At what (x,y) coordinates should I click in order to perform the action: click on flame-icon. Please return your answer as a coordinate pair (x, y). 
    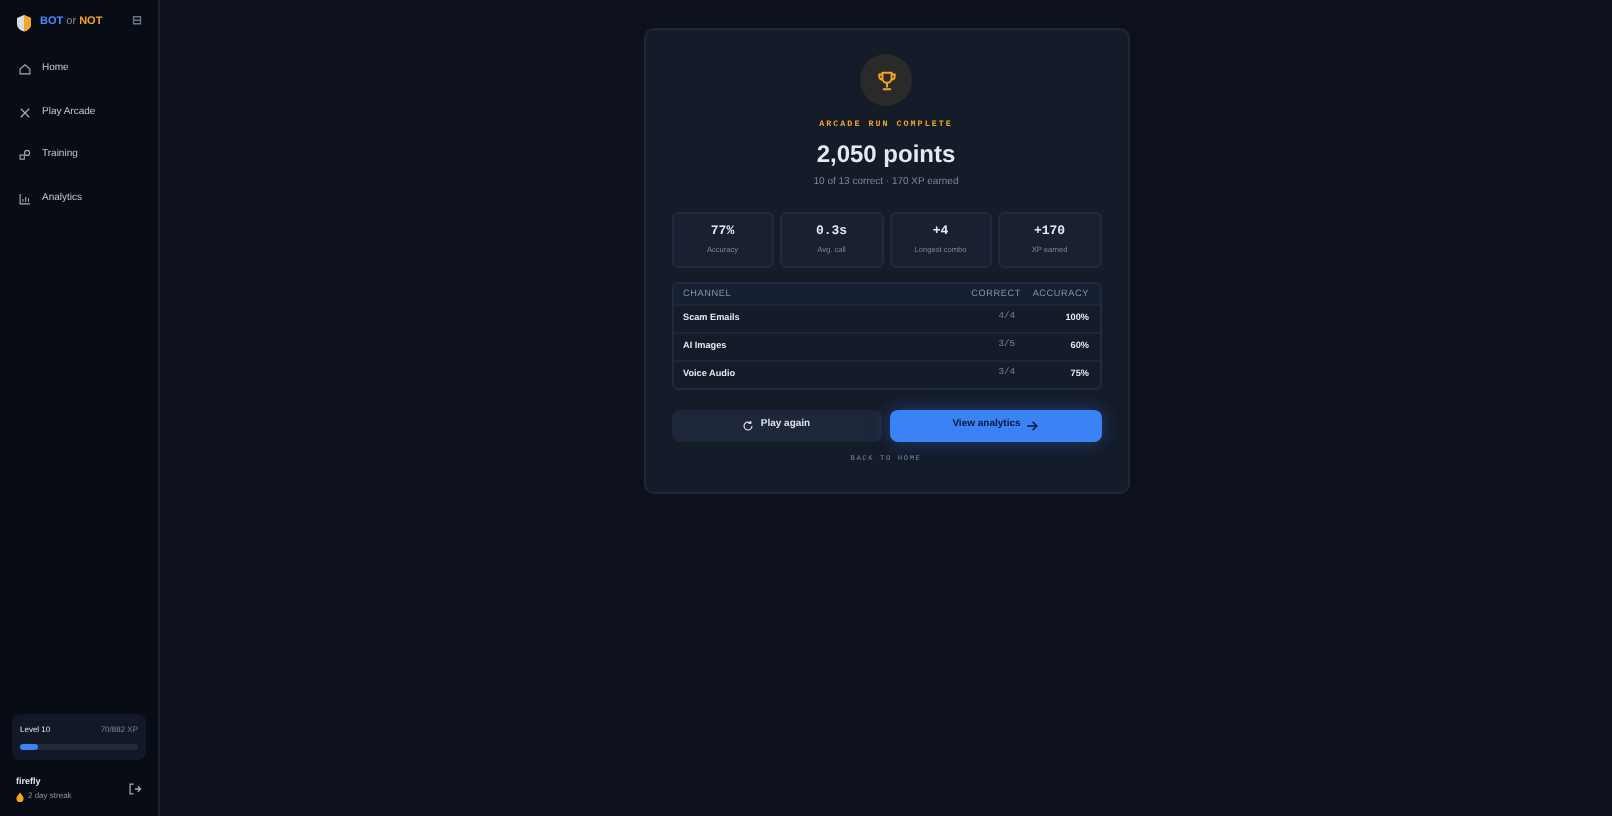
    Looking at the image, I should click on (20, 796).